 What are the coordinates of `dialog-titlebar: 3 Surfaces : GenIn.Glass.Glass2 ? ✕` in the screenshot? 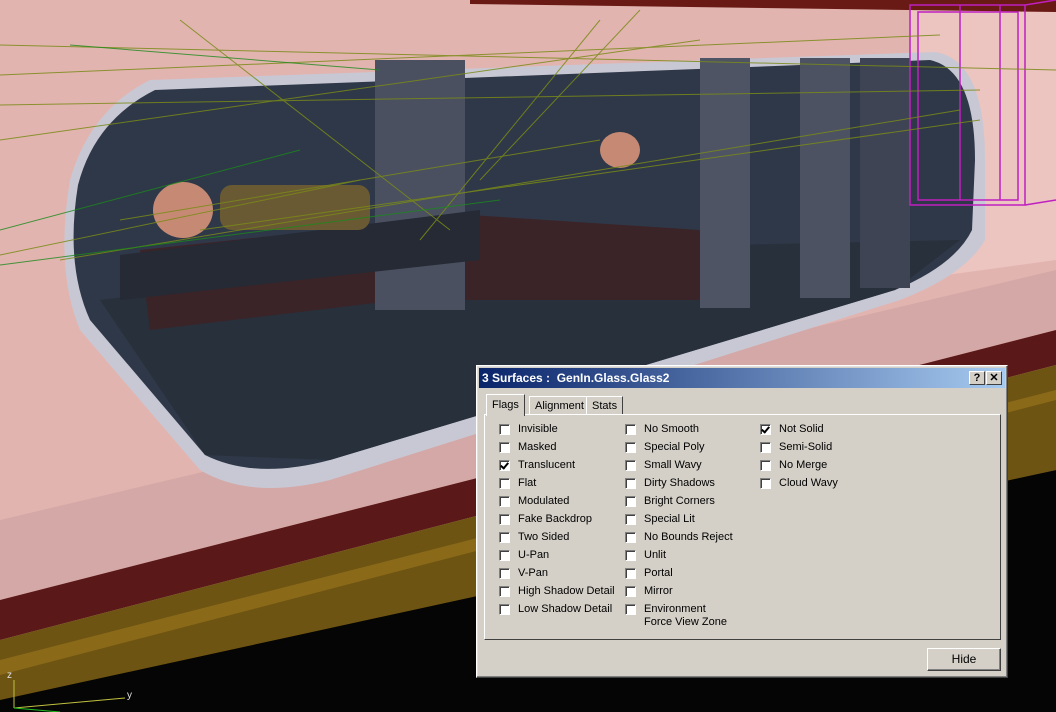 It's located at (742, 378).